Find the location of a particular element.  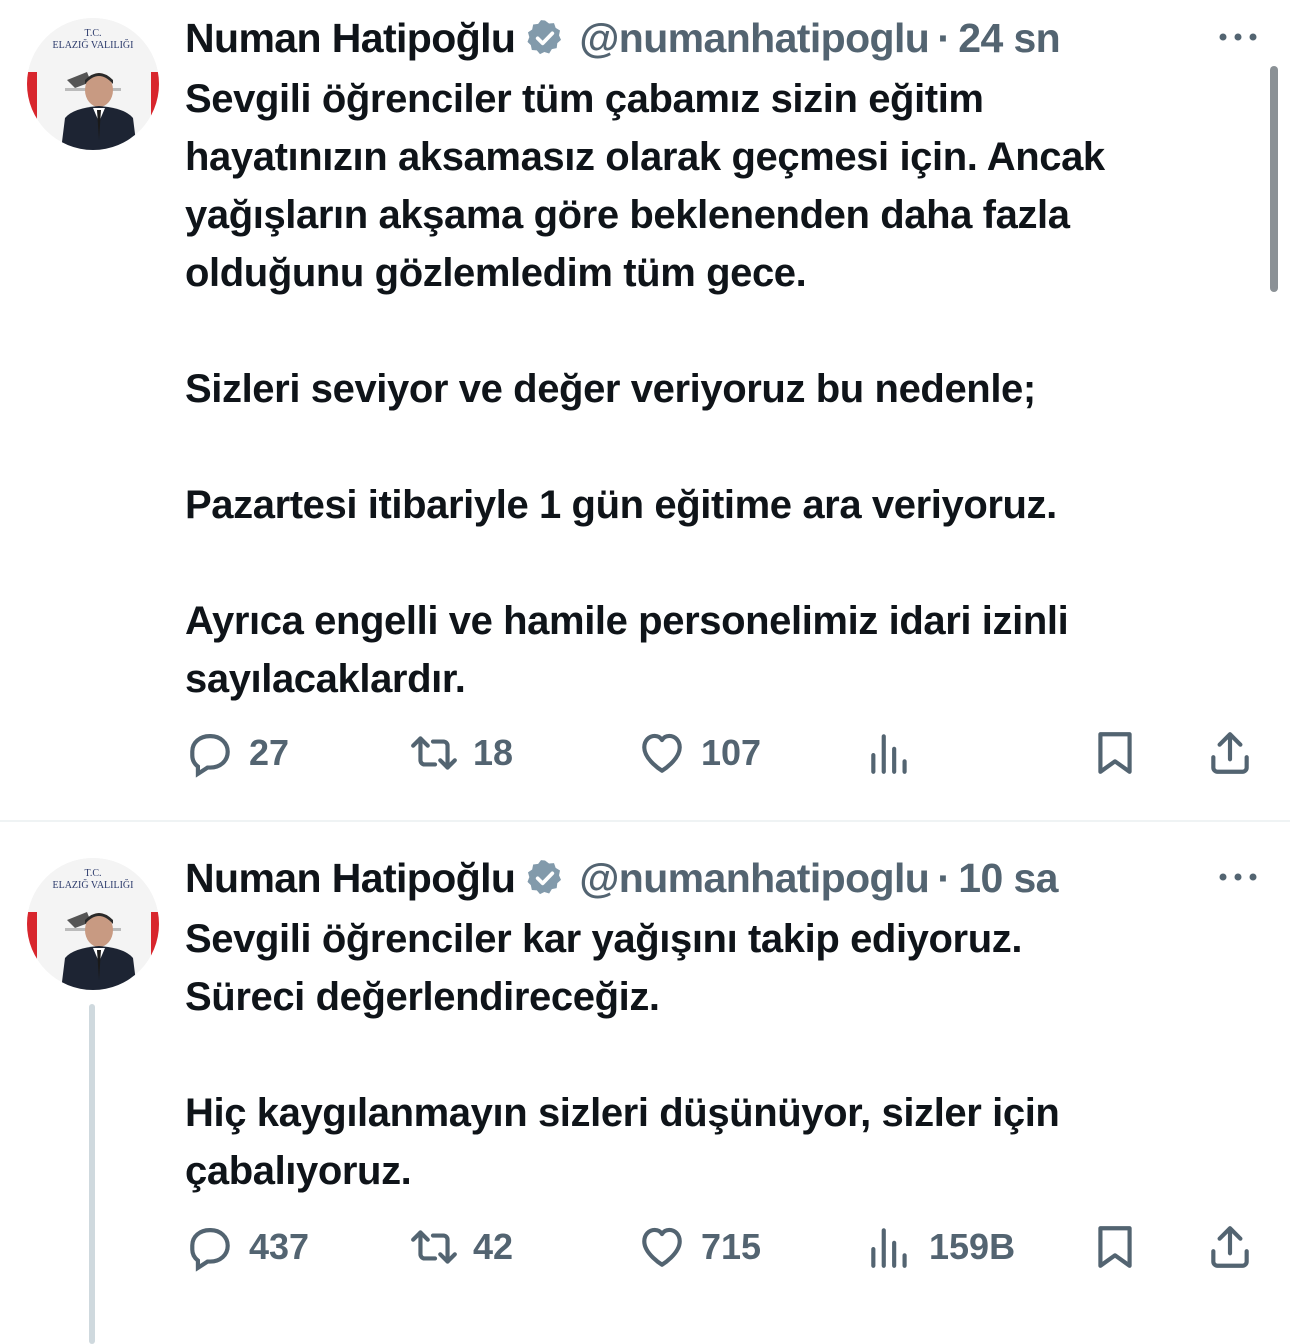

like-button: 107 is located at coordinates (699, 753).